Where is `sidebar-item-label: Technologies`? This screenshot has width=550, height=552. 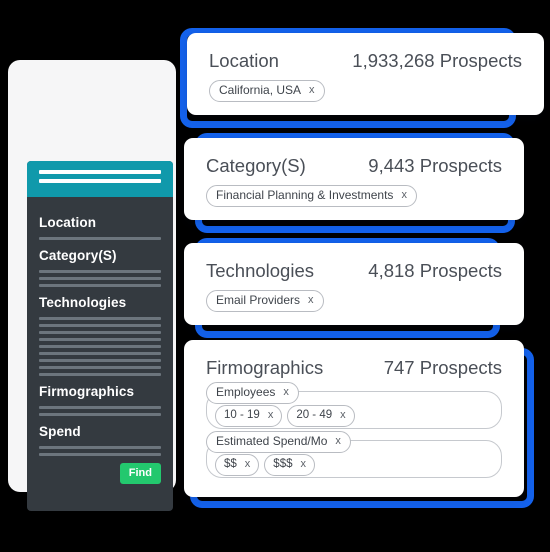
sidebar-item-label: Technologies is located at coordinates (83, 302).